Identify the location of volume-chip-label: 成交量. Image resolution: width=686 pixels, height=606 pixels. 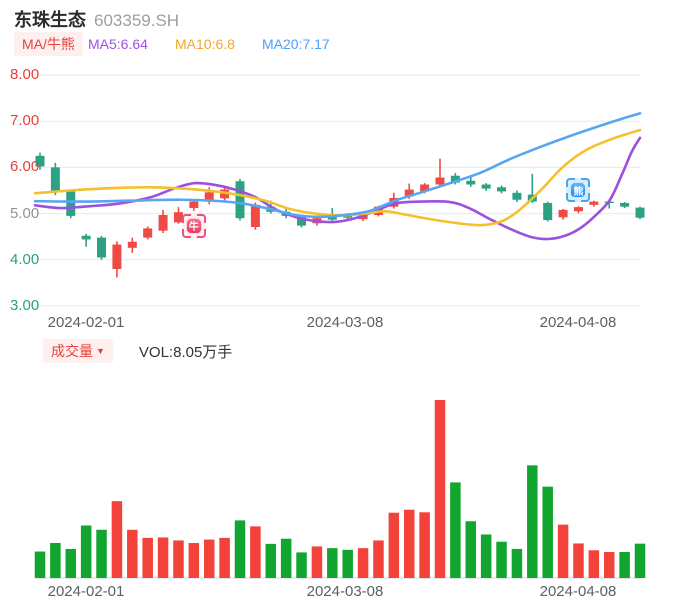
(72, 351).